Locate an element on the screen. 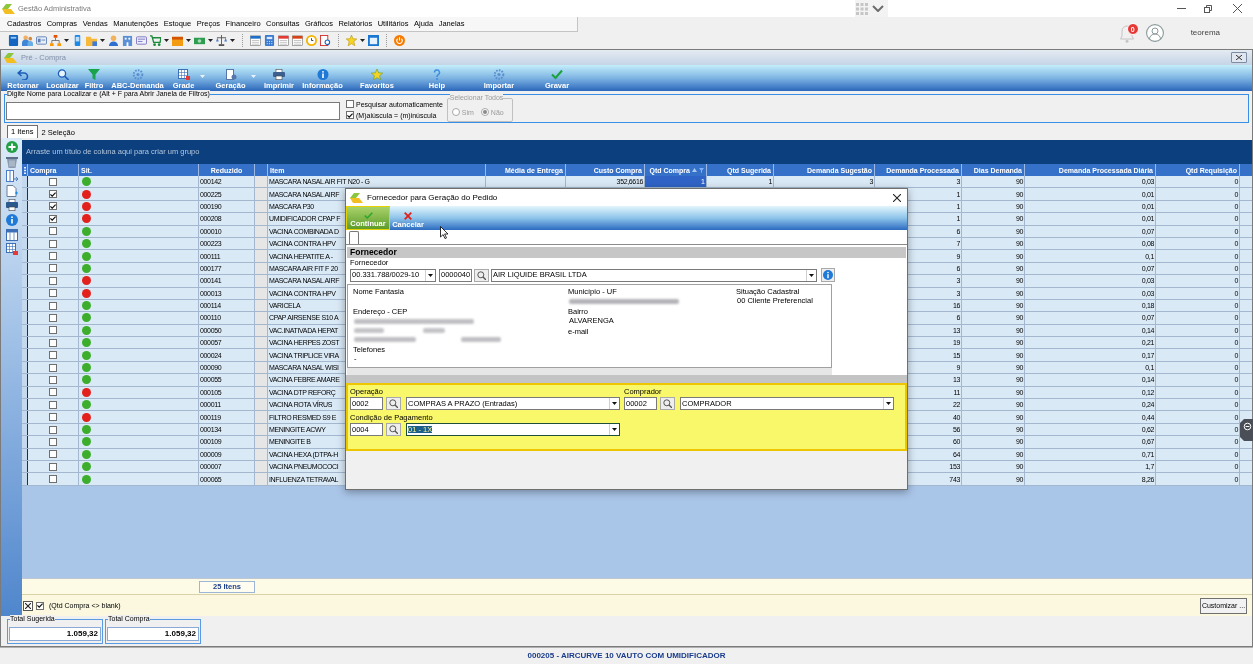  chevron-down-icon is located at coordinates (878, 8).